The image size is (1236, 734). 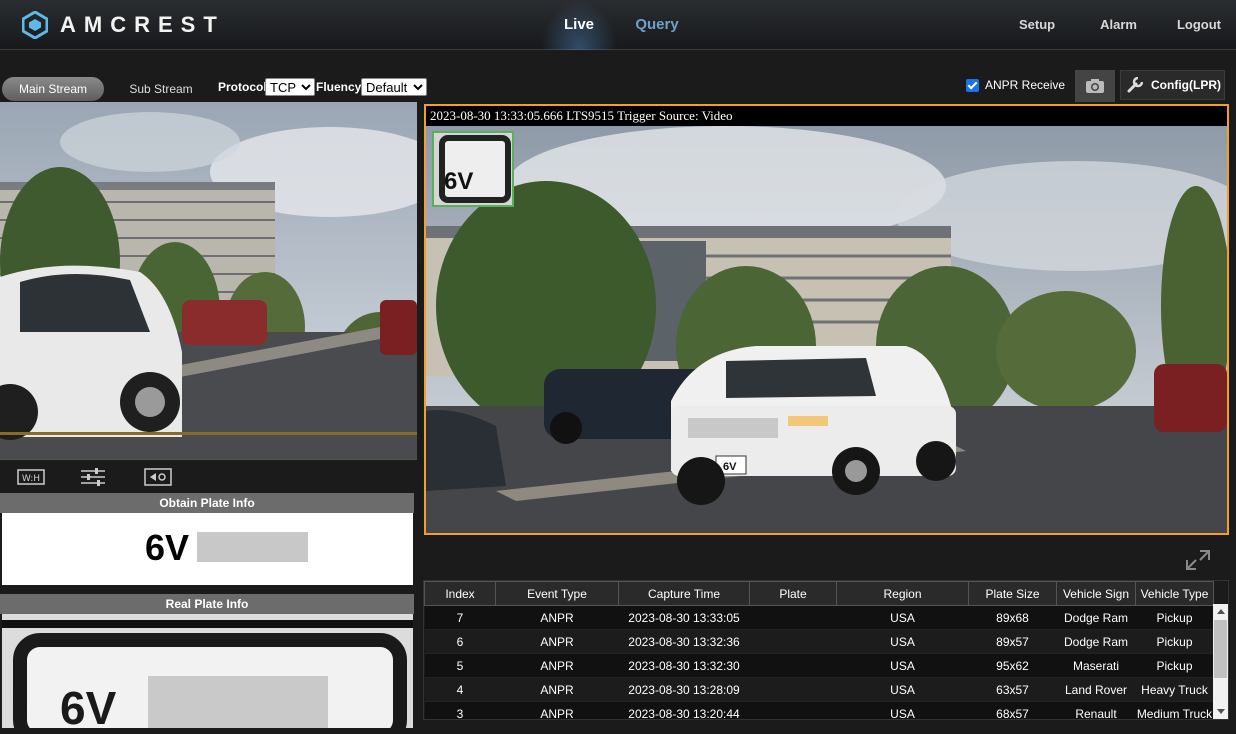 What do you see at coordinates (460, 593) in the screenshot?
I see `col-index: Index` at bounding box center [460, 593].